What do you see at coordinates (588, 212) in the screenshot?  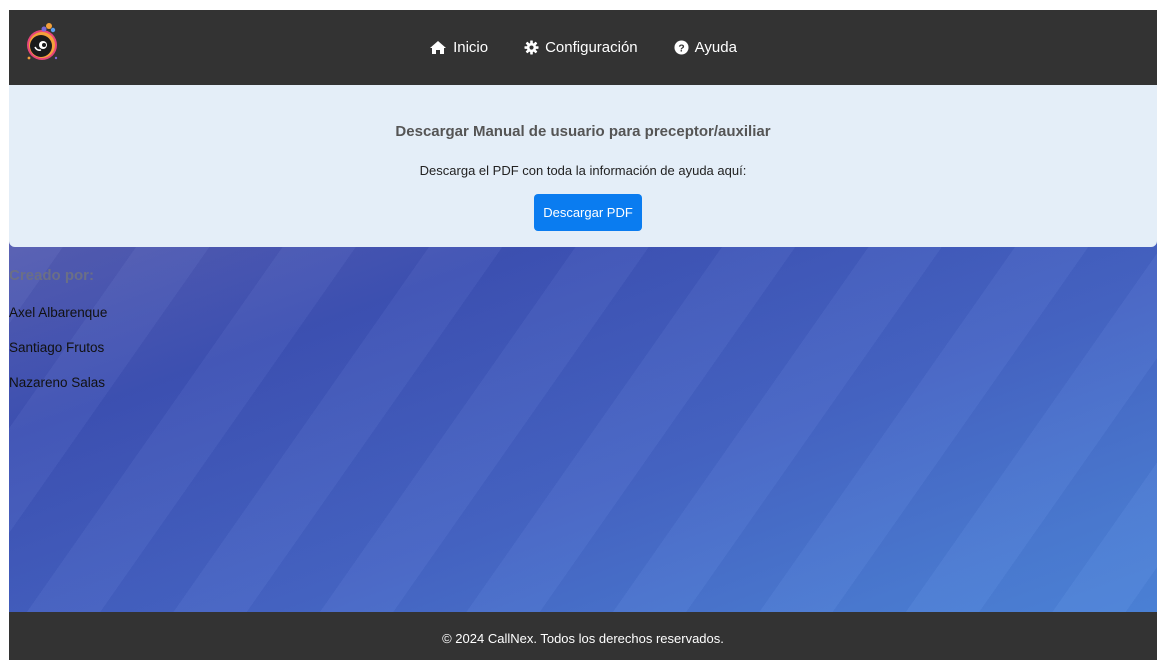 I see `download-pdf-button: Descargar PDF` at bounding box center [588, 212].